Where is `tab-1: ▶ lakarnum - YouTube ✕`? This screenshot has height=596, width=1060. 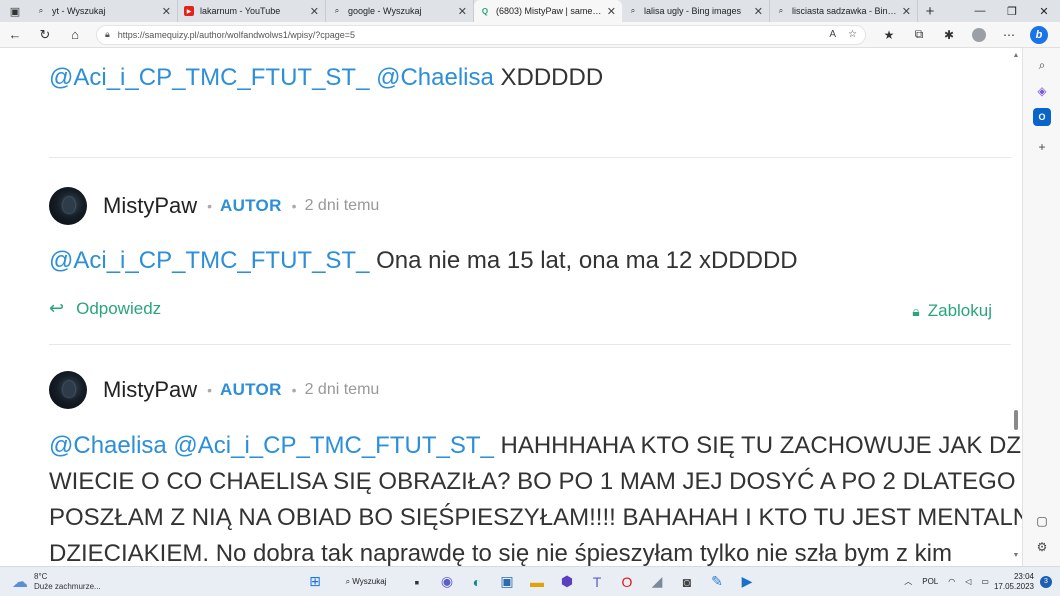
tab-1: ▶ lakarnum - YouTube ✕ is located at coordinates (252, 11).